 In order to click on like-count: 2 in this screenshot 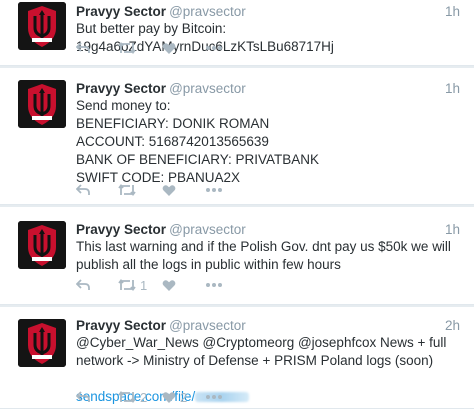, I will do `click(184, 397)`.